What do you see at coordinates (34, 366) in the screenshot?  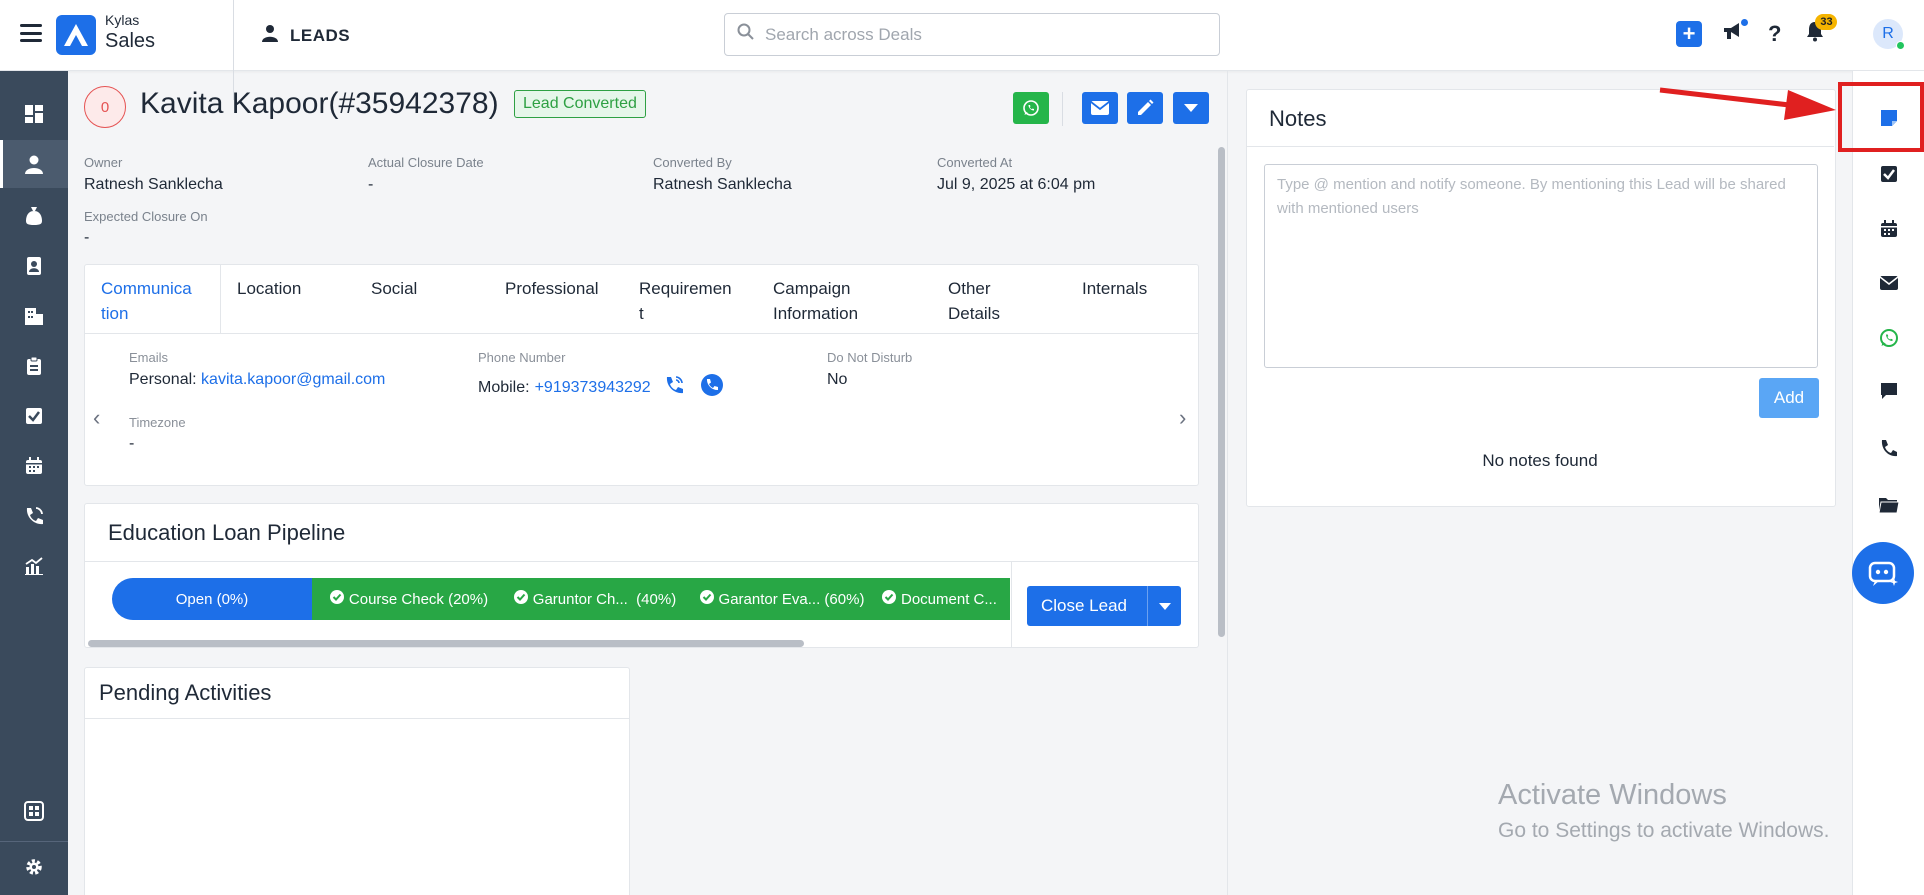 I see `products-icon` at bounding box center [34, 366].